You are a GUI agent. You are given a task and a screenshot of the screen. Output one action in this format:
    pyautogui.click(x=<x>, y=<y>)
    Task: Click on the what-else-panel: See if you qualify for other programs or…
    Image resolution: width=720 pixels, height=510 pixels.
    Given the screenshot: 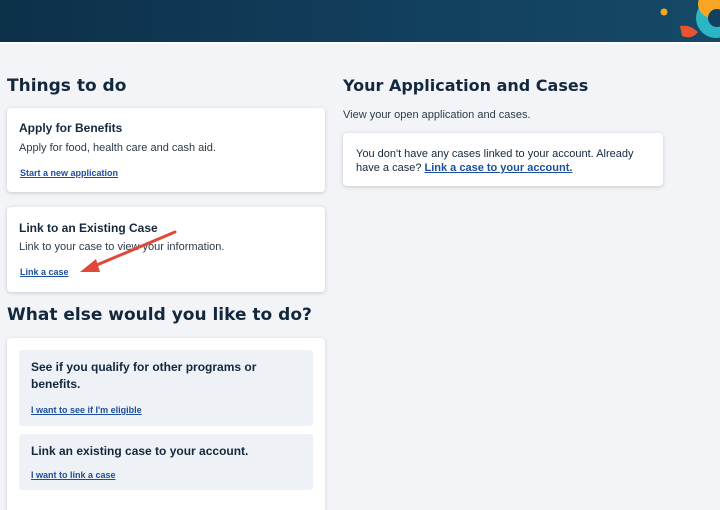 What is the action you would take?
    pyautogui.click(x=166, y=424)
    